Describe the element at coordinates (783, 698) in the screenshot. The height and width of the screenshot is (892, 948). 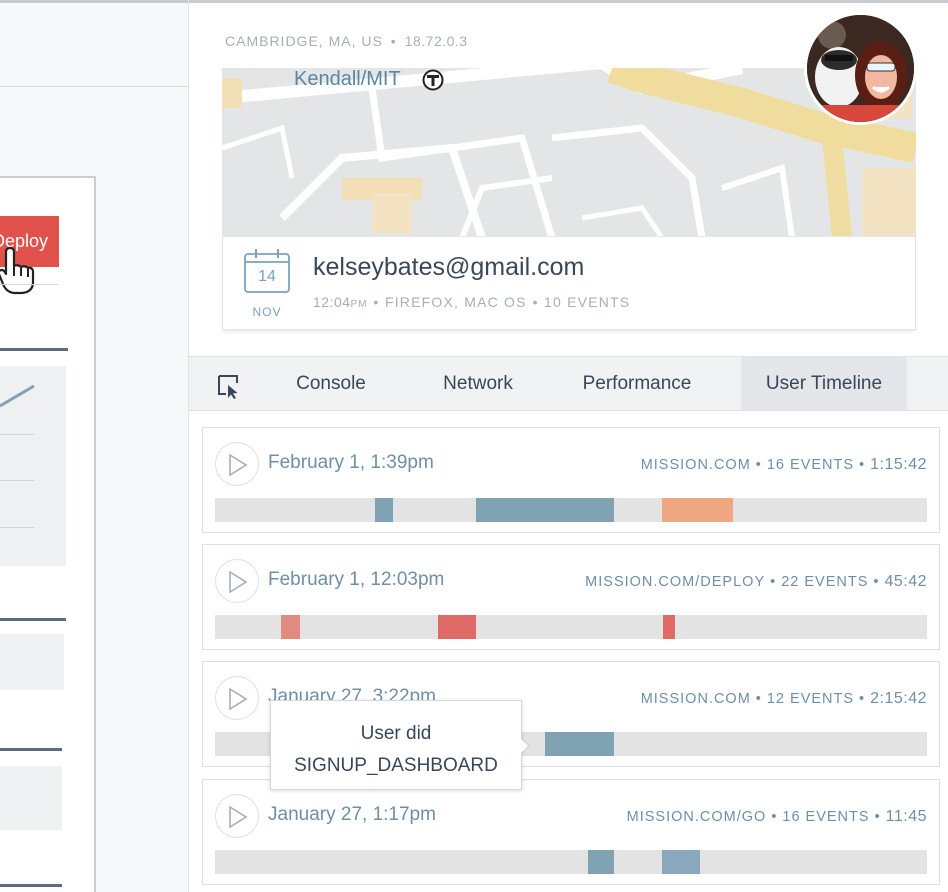
I see `session-meta: MISSION.COM • 12 EVENTS • 2:15:42` at that location.